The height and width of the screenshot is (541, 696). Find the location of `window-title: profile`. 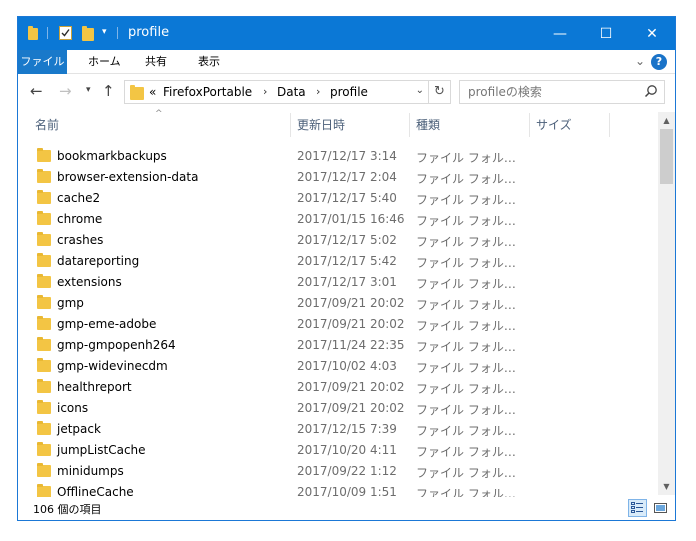

window-title: profile is located at coordinates (149, 32).